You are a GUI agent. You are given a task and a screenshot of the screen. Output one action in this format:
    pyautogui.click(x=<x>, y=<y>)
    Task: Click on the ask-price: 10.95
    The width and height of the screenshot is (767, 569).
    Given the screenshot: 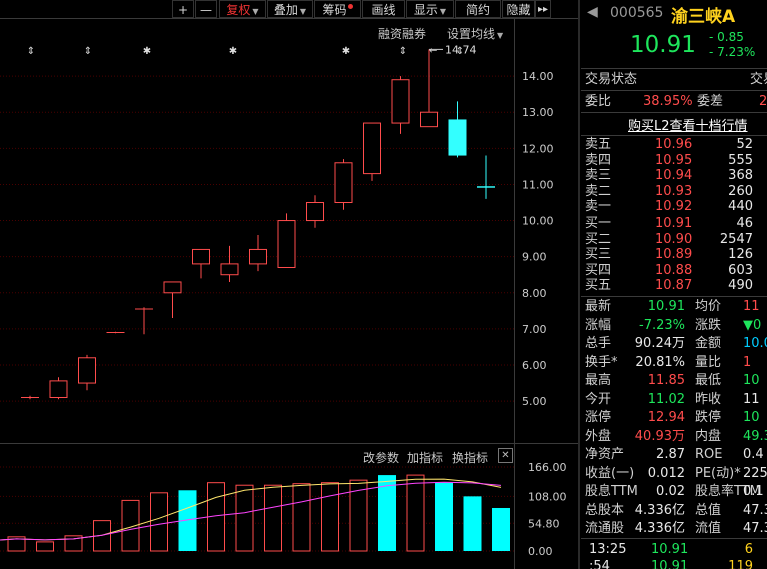 What is the action you would take?
    pyautogui.click(x=674, y=160)
    